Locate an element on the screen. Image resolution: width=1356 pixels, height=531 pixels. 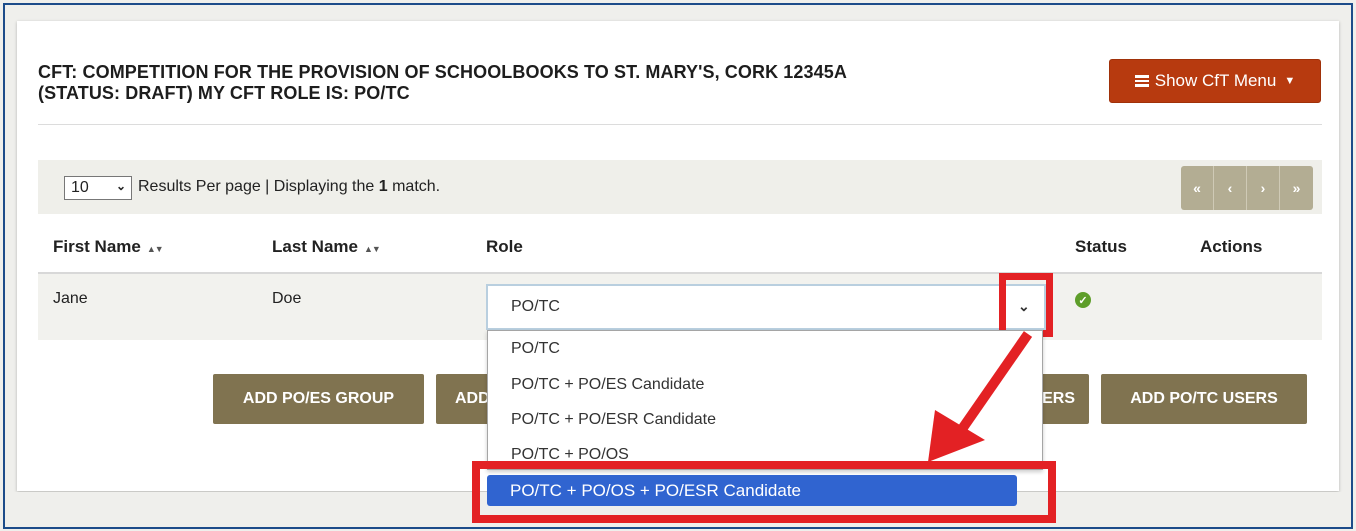
page-title-line2: (STATUS: DRAFT) MY CFT ROLE IS: PO/TC is located at coordinates (224, 93).